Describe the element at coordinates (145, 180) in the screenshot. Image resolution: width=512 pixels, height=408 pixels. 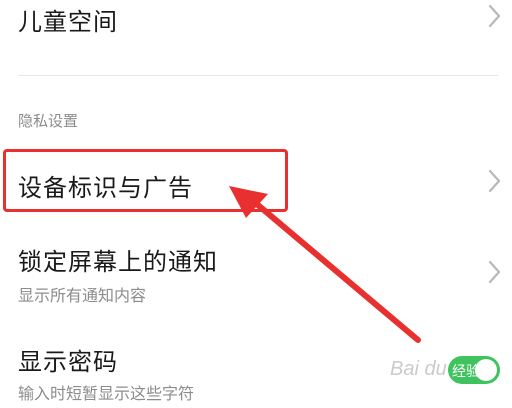
I see `highlight-box` at that location.